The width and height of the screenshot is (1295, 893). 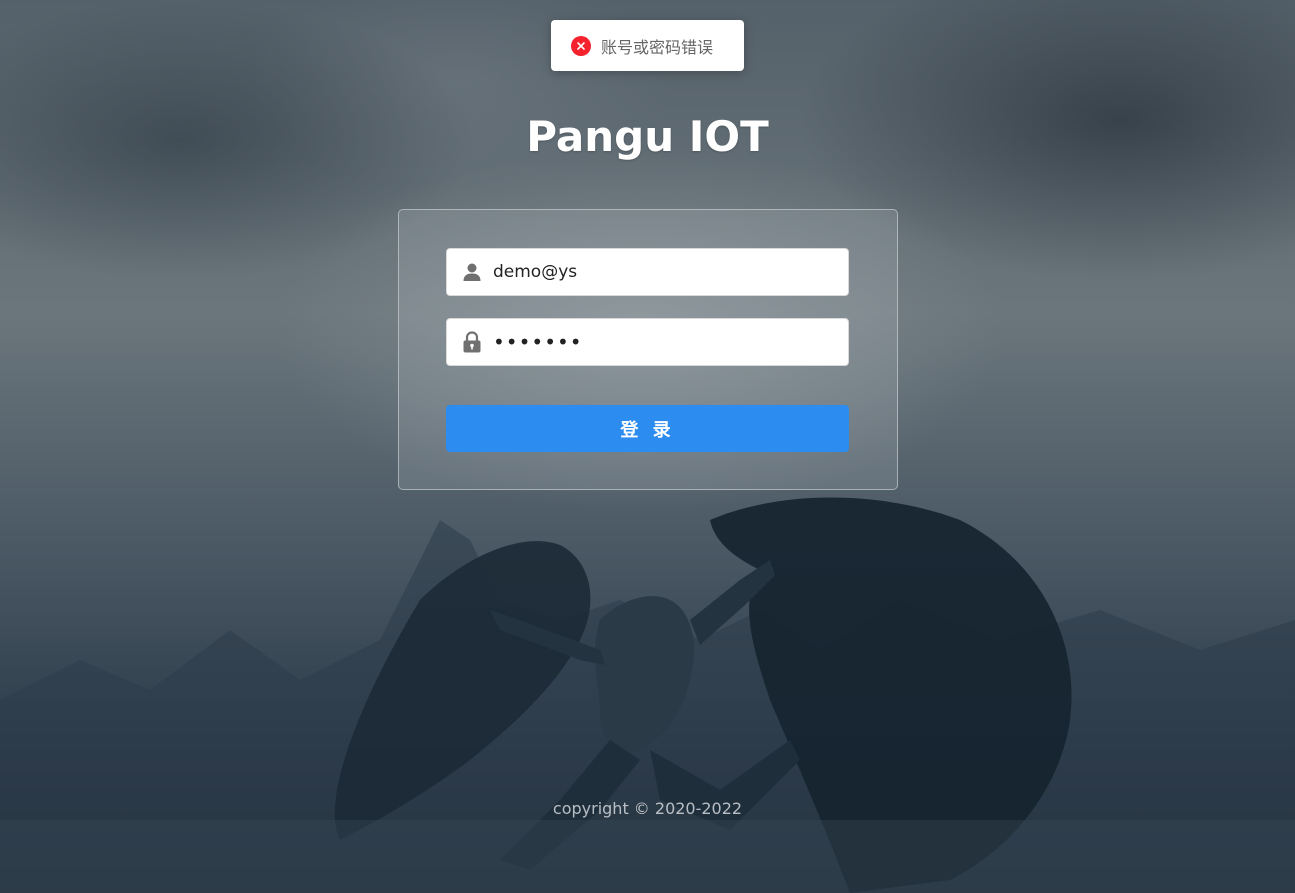 What do you see at coordinates (658, 342) in the screenshot?
I see `password-input` at bounding box center [658, 342].